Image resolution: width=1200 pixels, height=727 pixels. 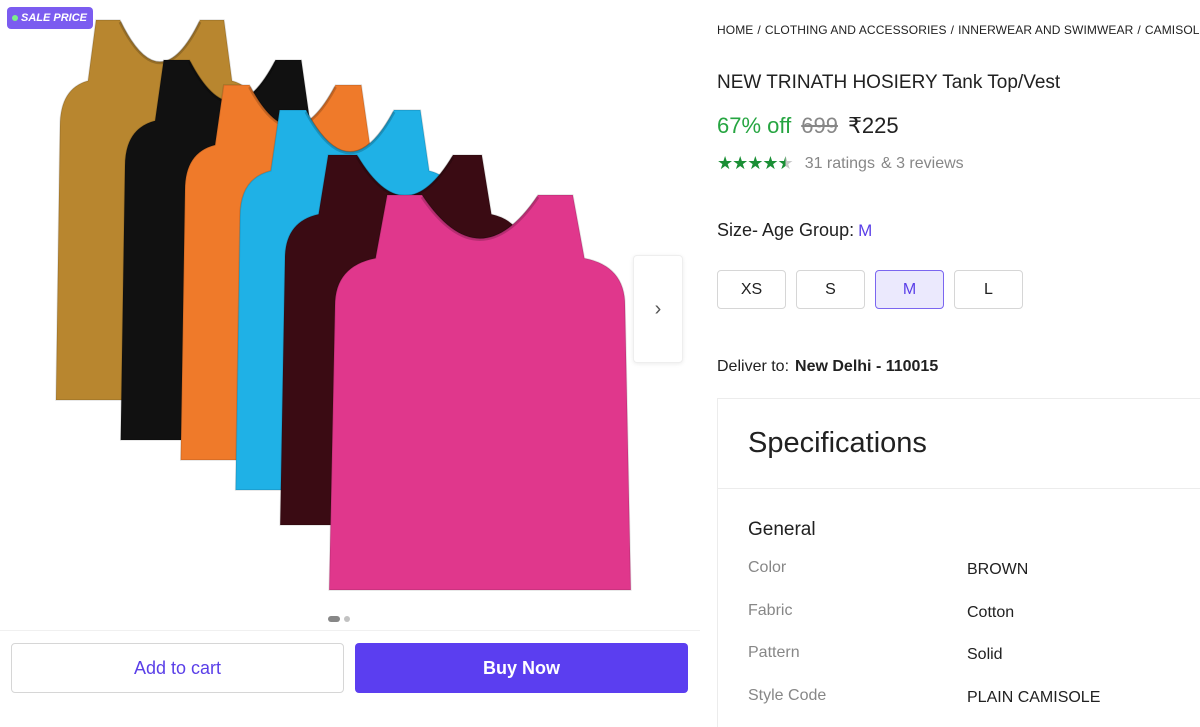 I want to click on original-price: 699, so click(x=819, y=125).